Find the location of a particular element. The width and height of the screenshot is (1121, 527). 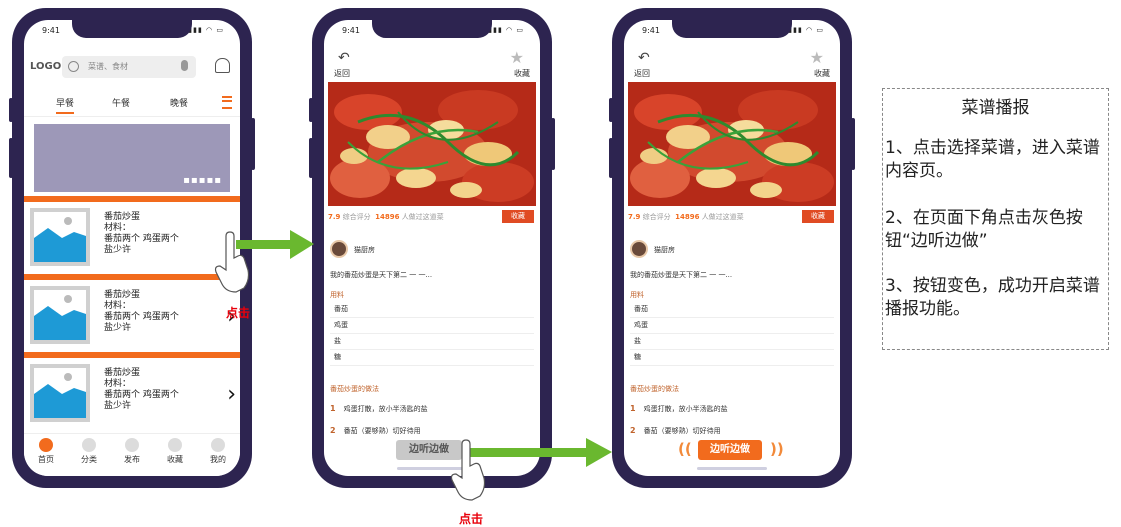

note-step: 2、在页面下角点击灰色按钮“边听边做” is located at coordinates (984, 229).